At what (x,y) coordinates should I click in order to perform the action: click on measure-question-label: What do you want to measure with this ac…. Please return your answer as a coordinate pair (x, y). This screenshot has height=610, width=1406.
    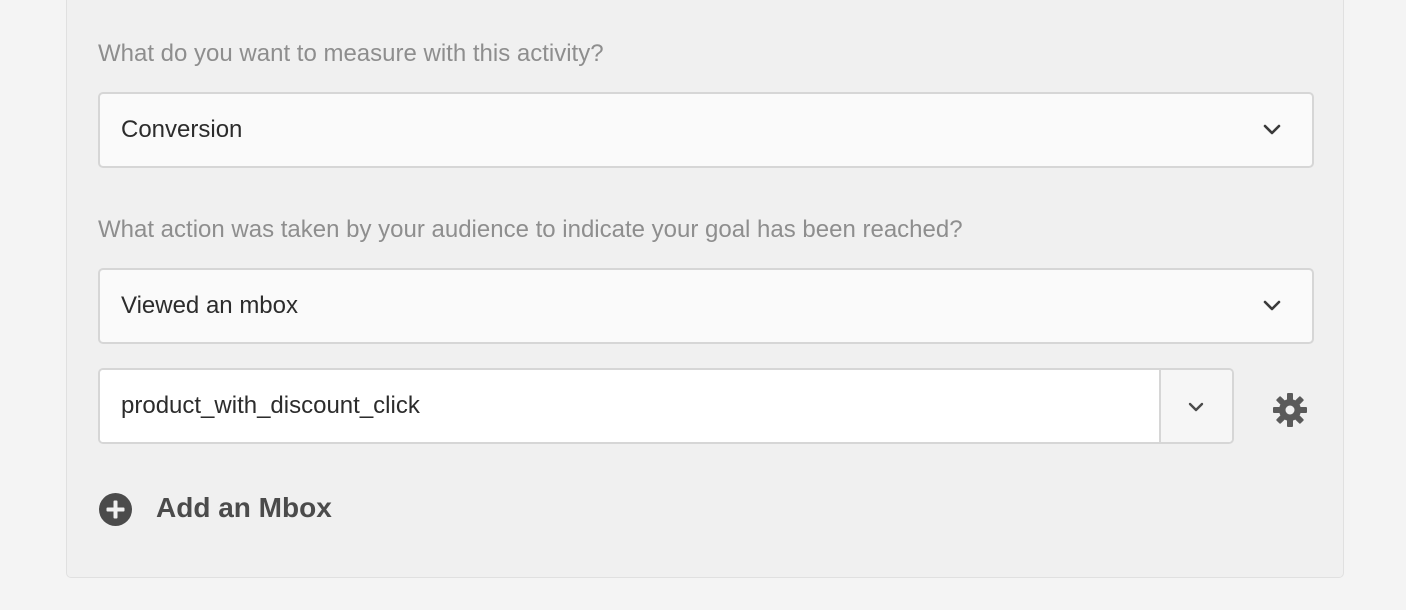
    Looking at the image, I should click on (351, 53).